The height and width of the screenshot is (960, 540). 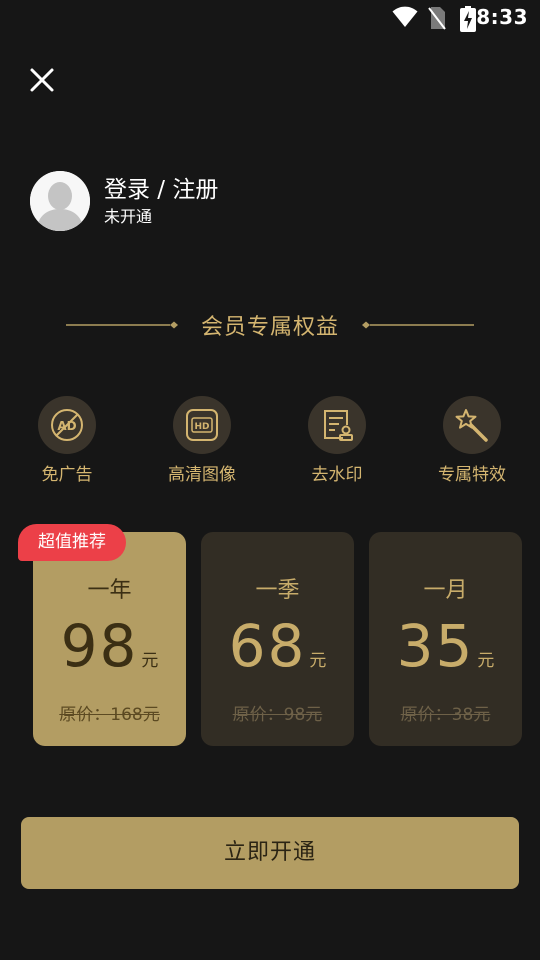 I want to click on recommended-badge: 超值推荐, so click(x=72, y=542).